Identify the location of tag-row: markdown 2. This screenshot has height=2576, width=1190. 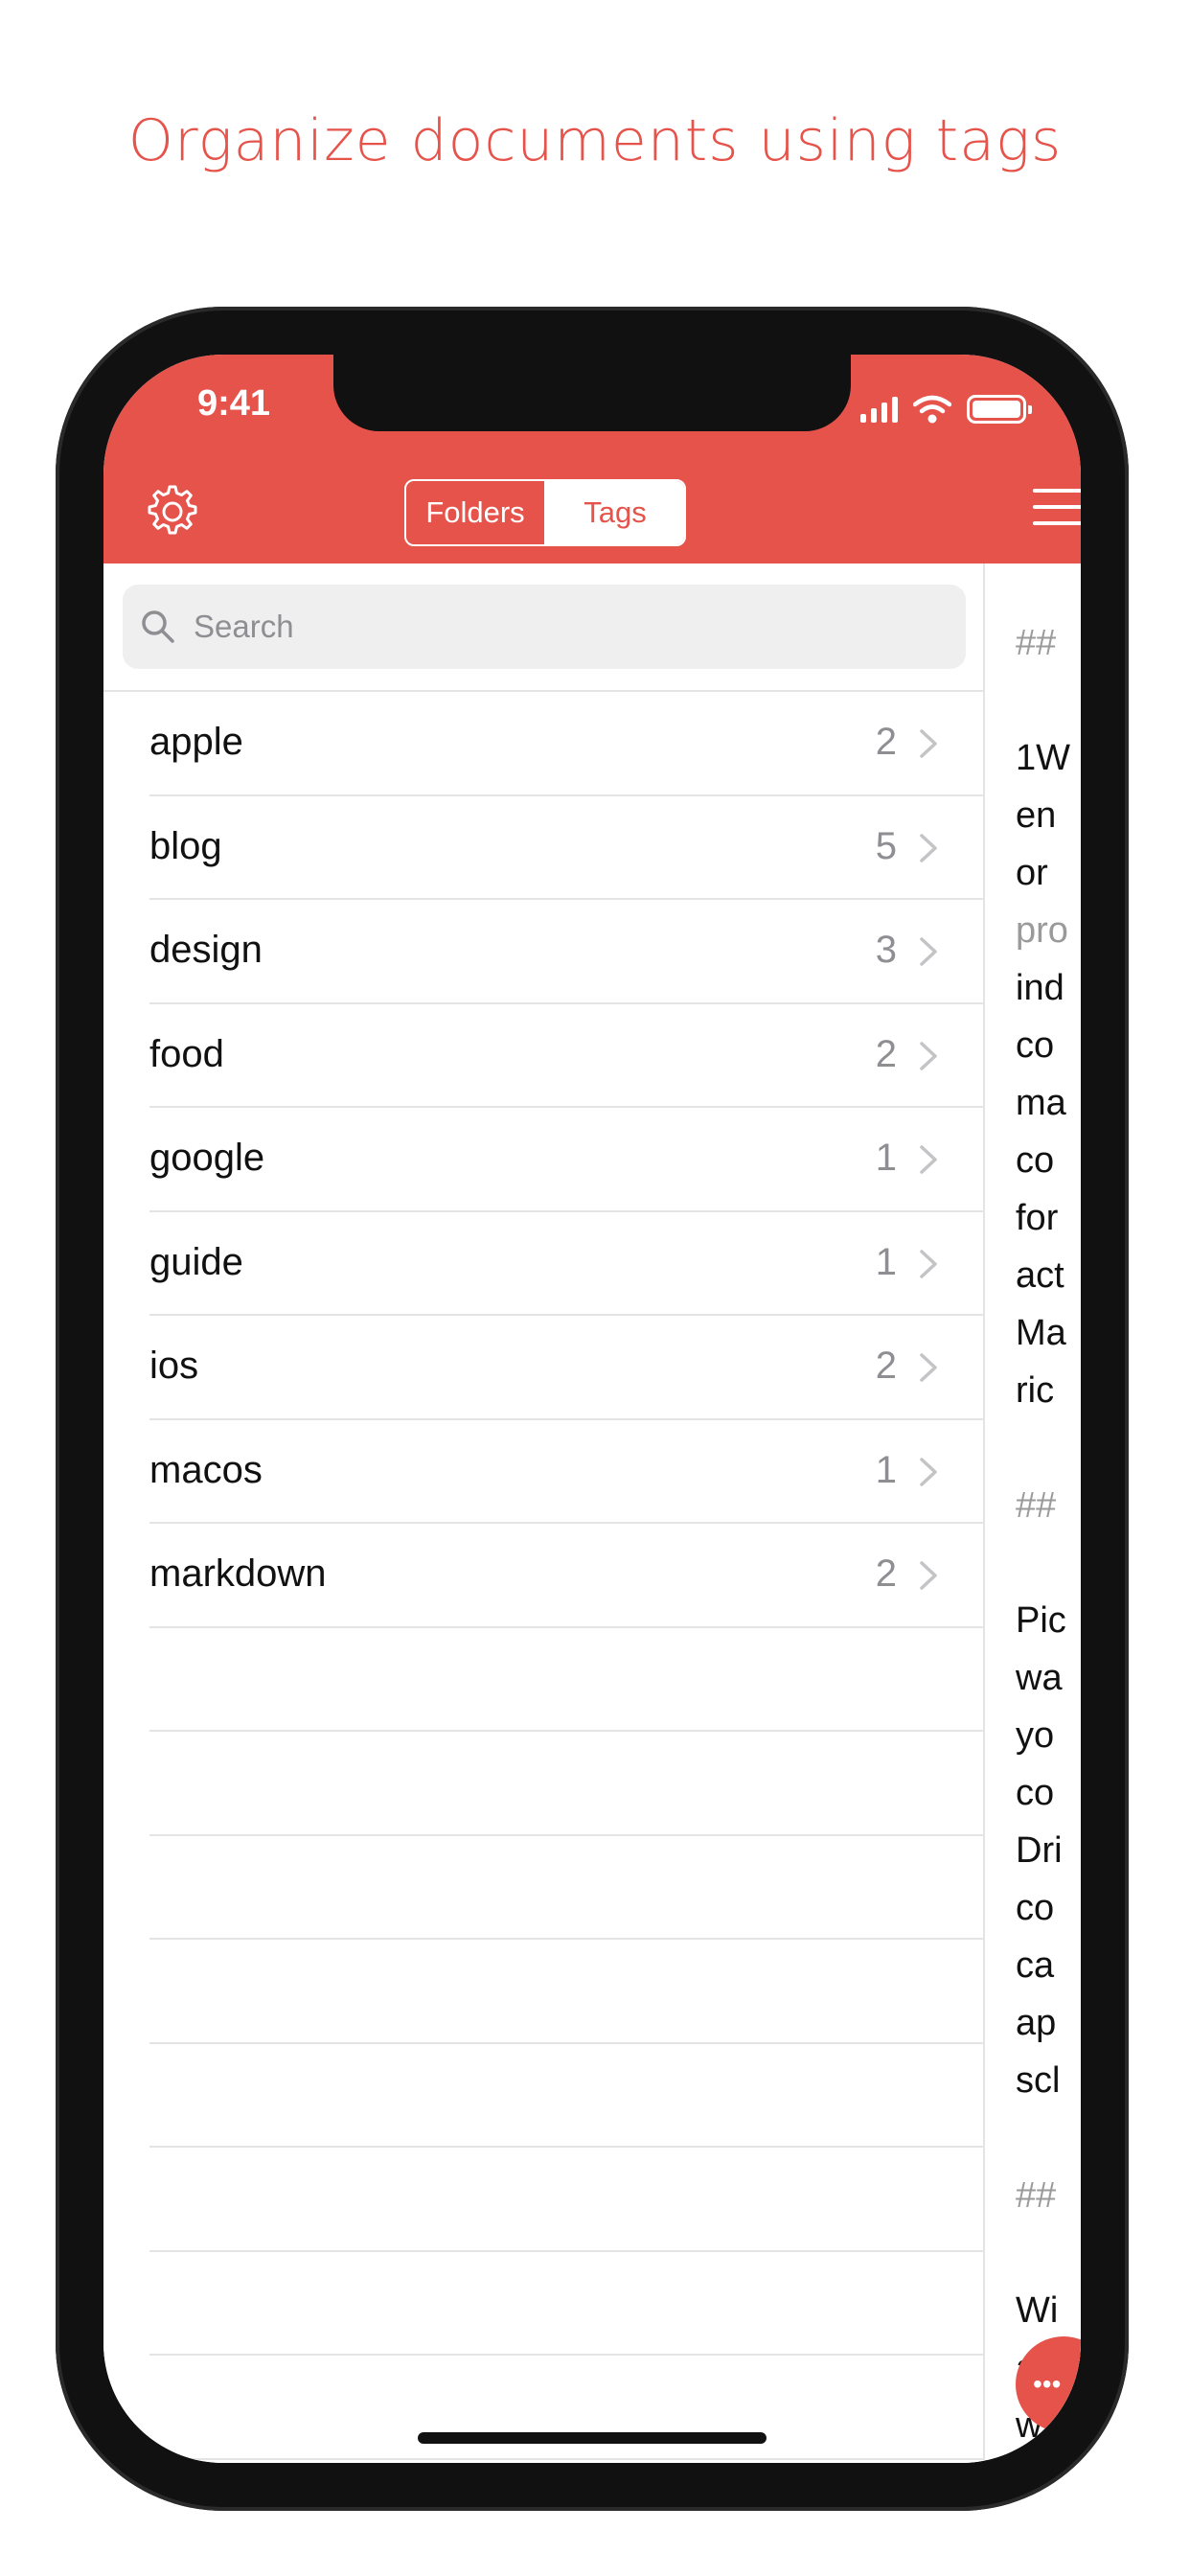
(567, 1576).